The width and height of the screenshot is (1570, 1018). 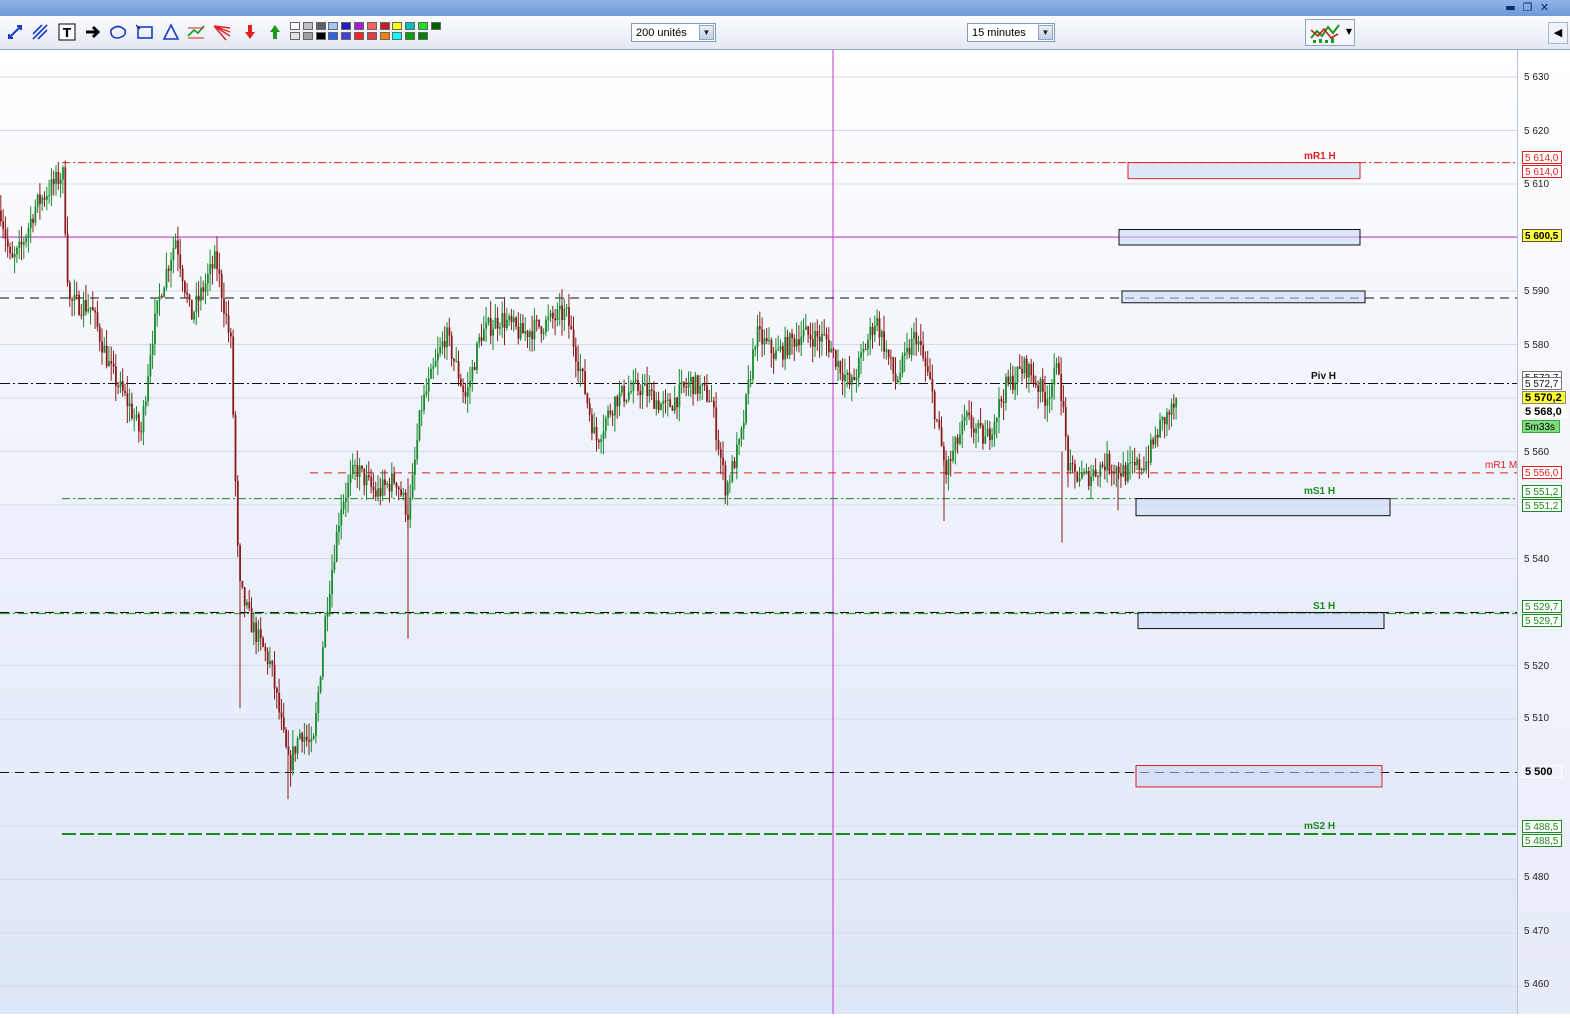 I want to click on rectangle-tool-icon, so click(x=145, y=32).